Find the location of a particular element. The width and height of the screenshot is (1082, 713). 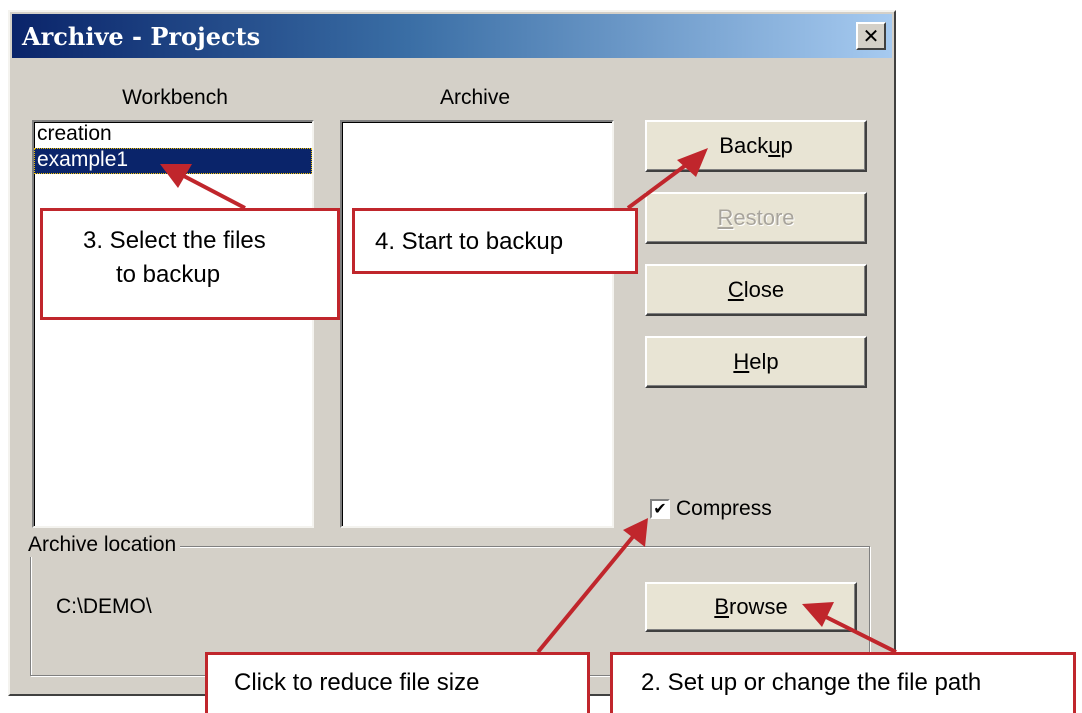

backup-label-start: Back is located at coordinates (744, 145).